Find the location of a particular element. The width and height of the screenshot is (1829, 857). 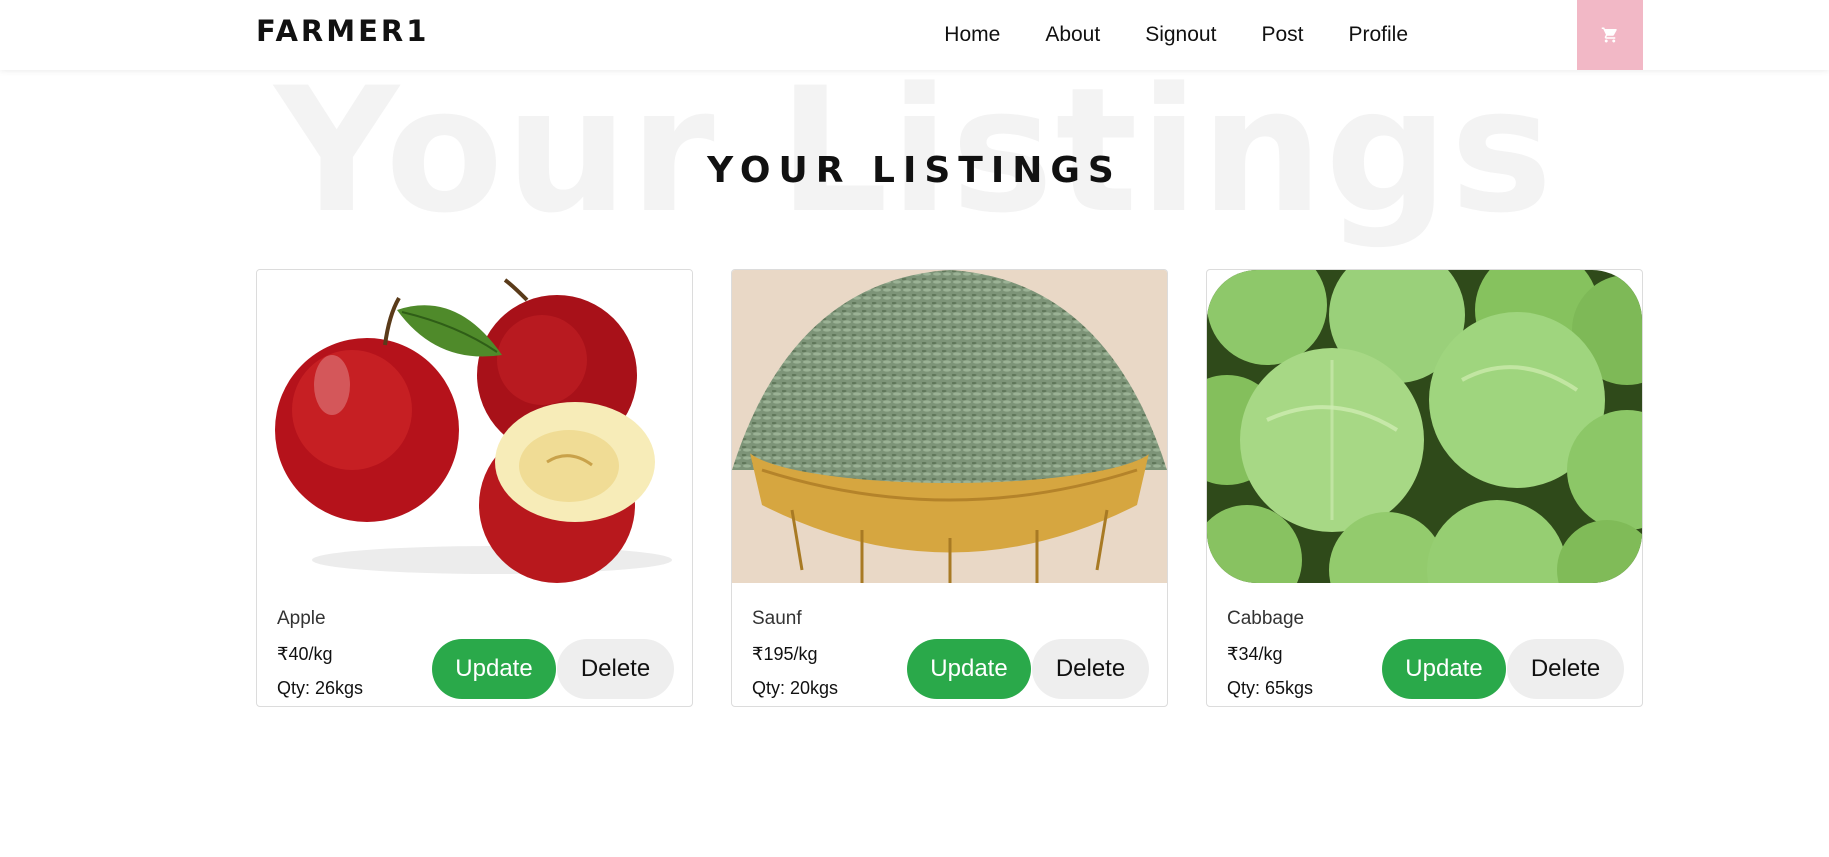

listing-quantity: Qty: 20kgs is located at coordinates (795, 688).